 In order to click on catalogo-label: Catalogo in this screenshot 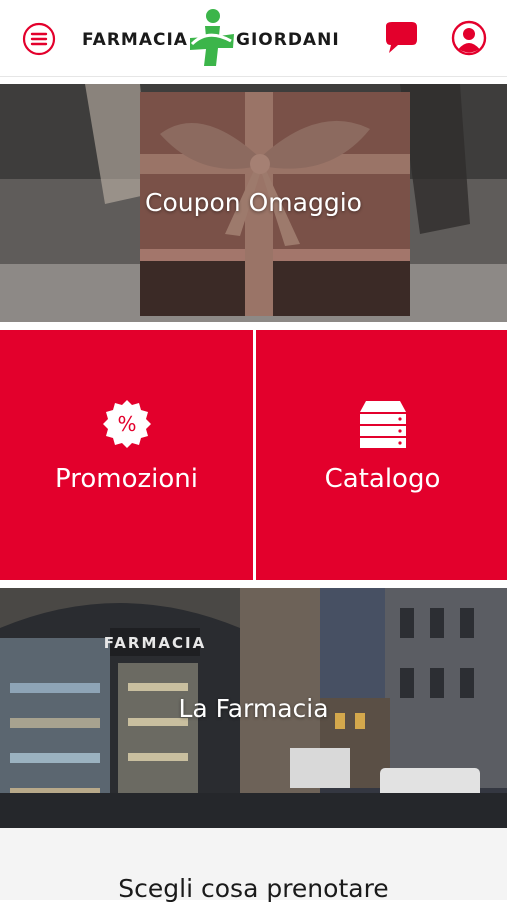, I will do `click(382, 479)`.